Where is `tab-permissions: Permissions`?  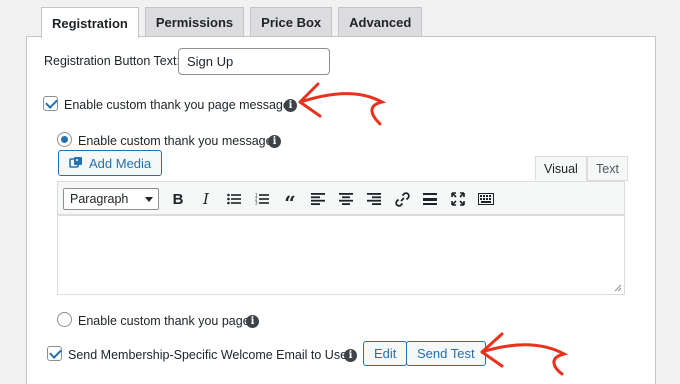 tab-permissions: Permissions is located at coordinates (194, 22).